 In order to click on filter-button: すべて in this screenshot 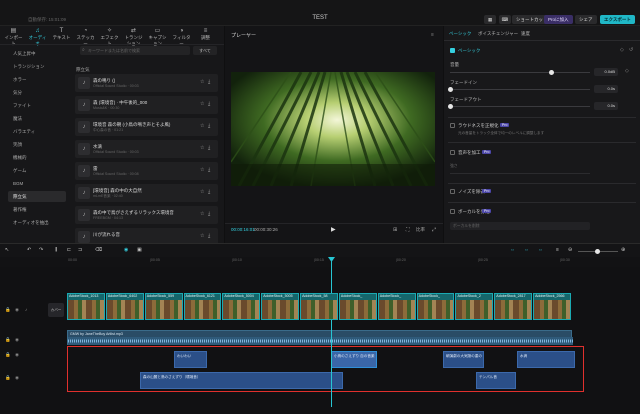, I will do `click(205, 50)`.